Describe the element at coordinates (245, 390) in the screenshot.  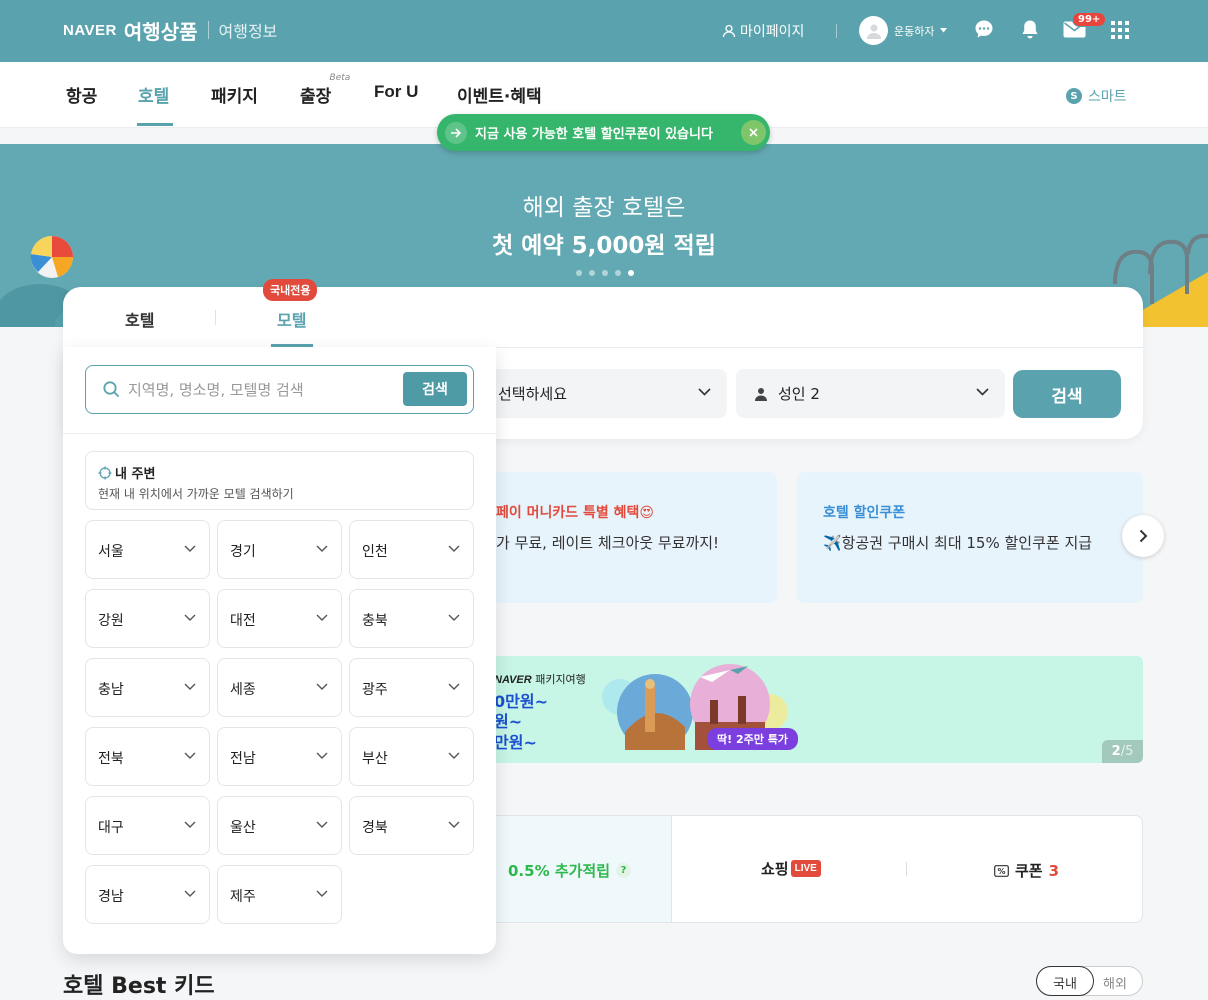
I see `motel-search-input` at that location.